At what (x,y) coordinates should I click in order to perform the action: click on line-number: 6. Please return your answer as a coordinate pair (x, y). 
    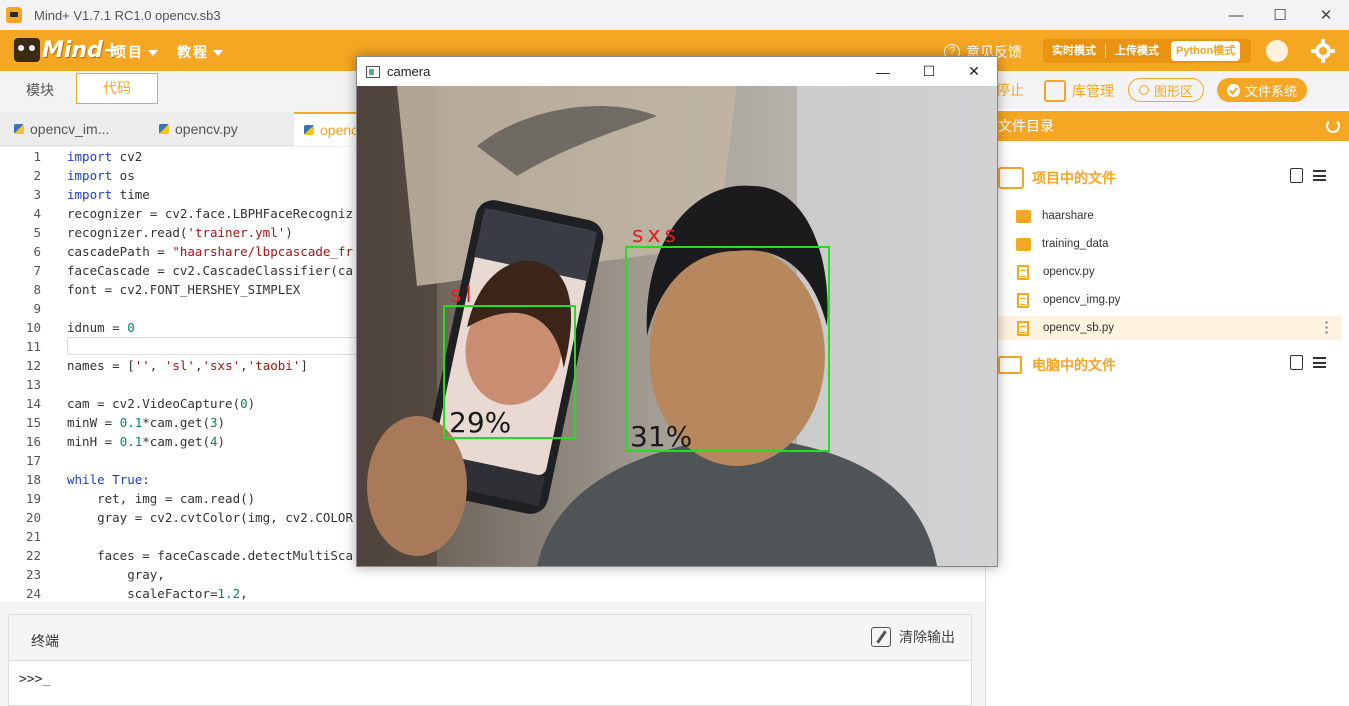
    Looking at the image, I should click on (37, 251).